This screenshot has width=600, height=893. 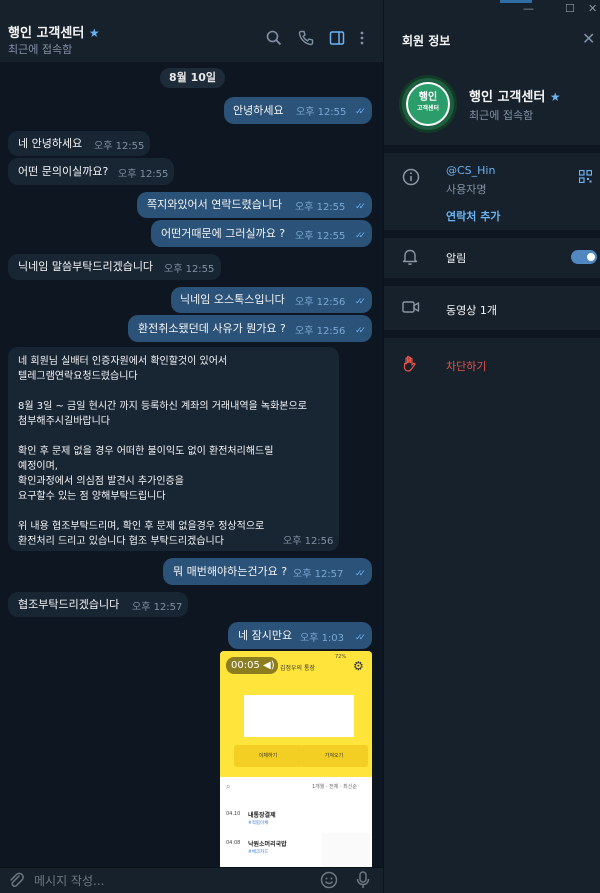 What do you see at coordinates (258, 110) in the screenshot?
I see `message-text: 안녕하세요` at bounding box center [258, 110].